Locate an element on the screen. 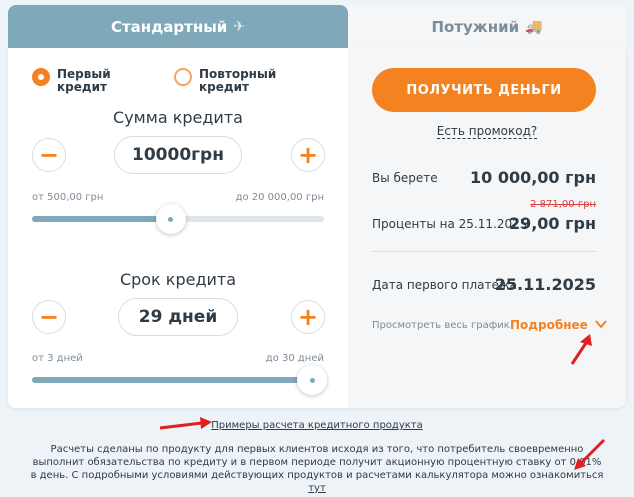  term-slider-fill is located at coordinates (172, 380).